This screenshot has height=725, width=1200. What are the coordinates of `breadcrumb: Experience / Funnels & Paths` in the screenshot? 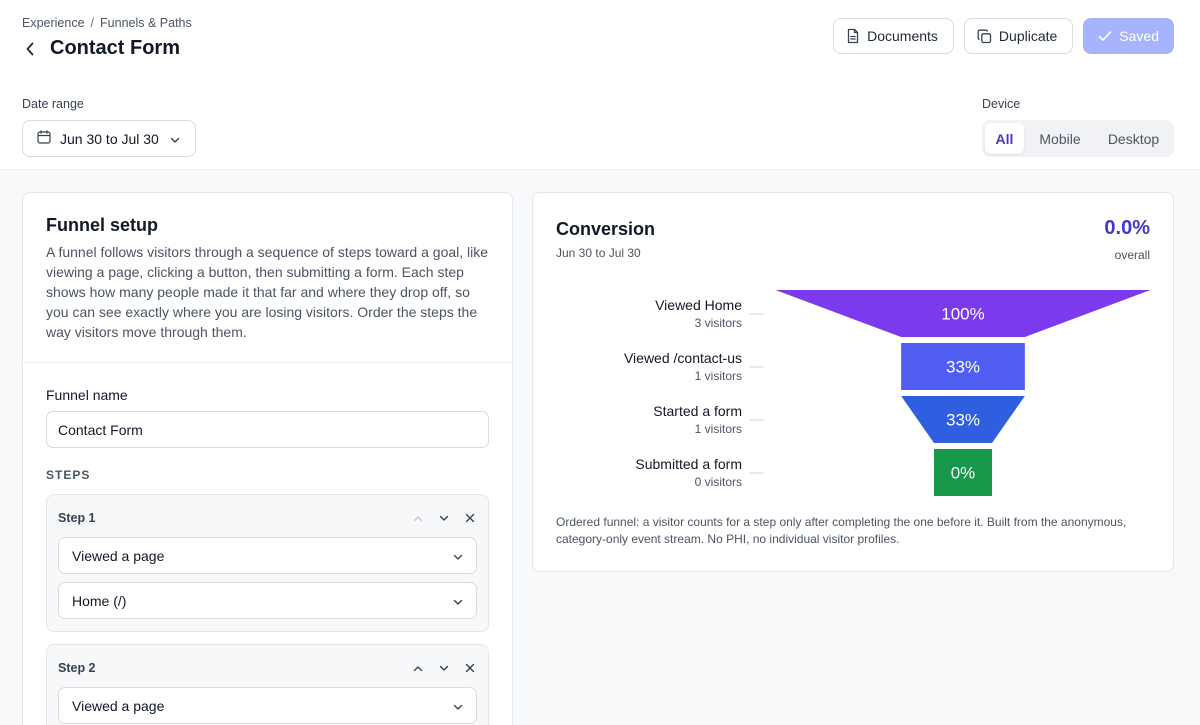 It's located at (107, 23).